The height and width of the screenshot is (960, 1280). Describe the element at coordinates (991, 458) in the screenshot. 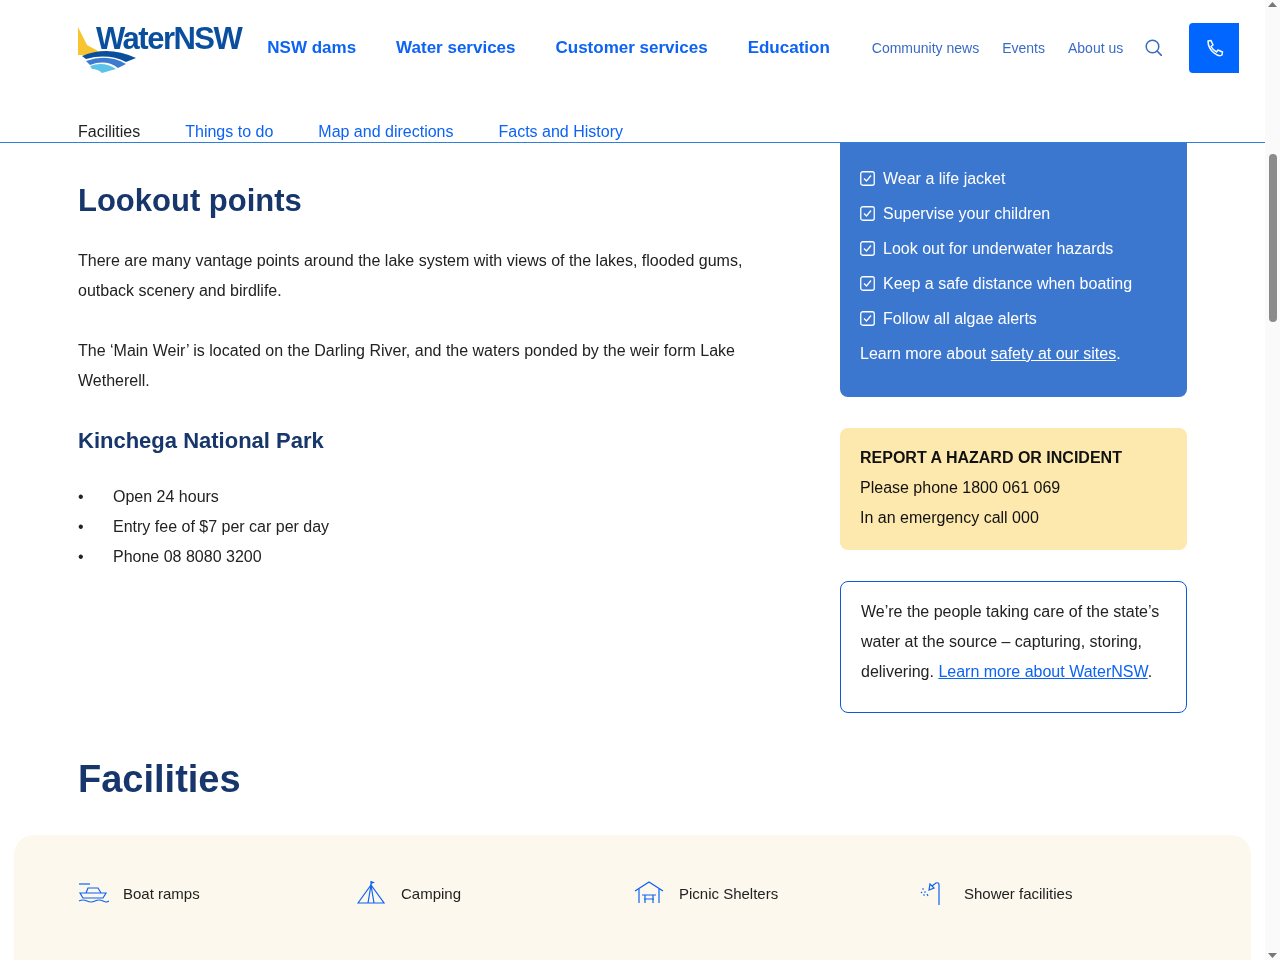

I see `card-title: REPORT A HAZARD OR INCIDENT` at that location.